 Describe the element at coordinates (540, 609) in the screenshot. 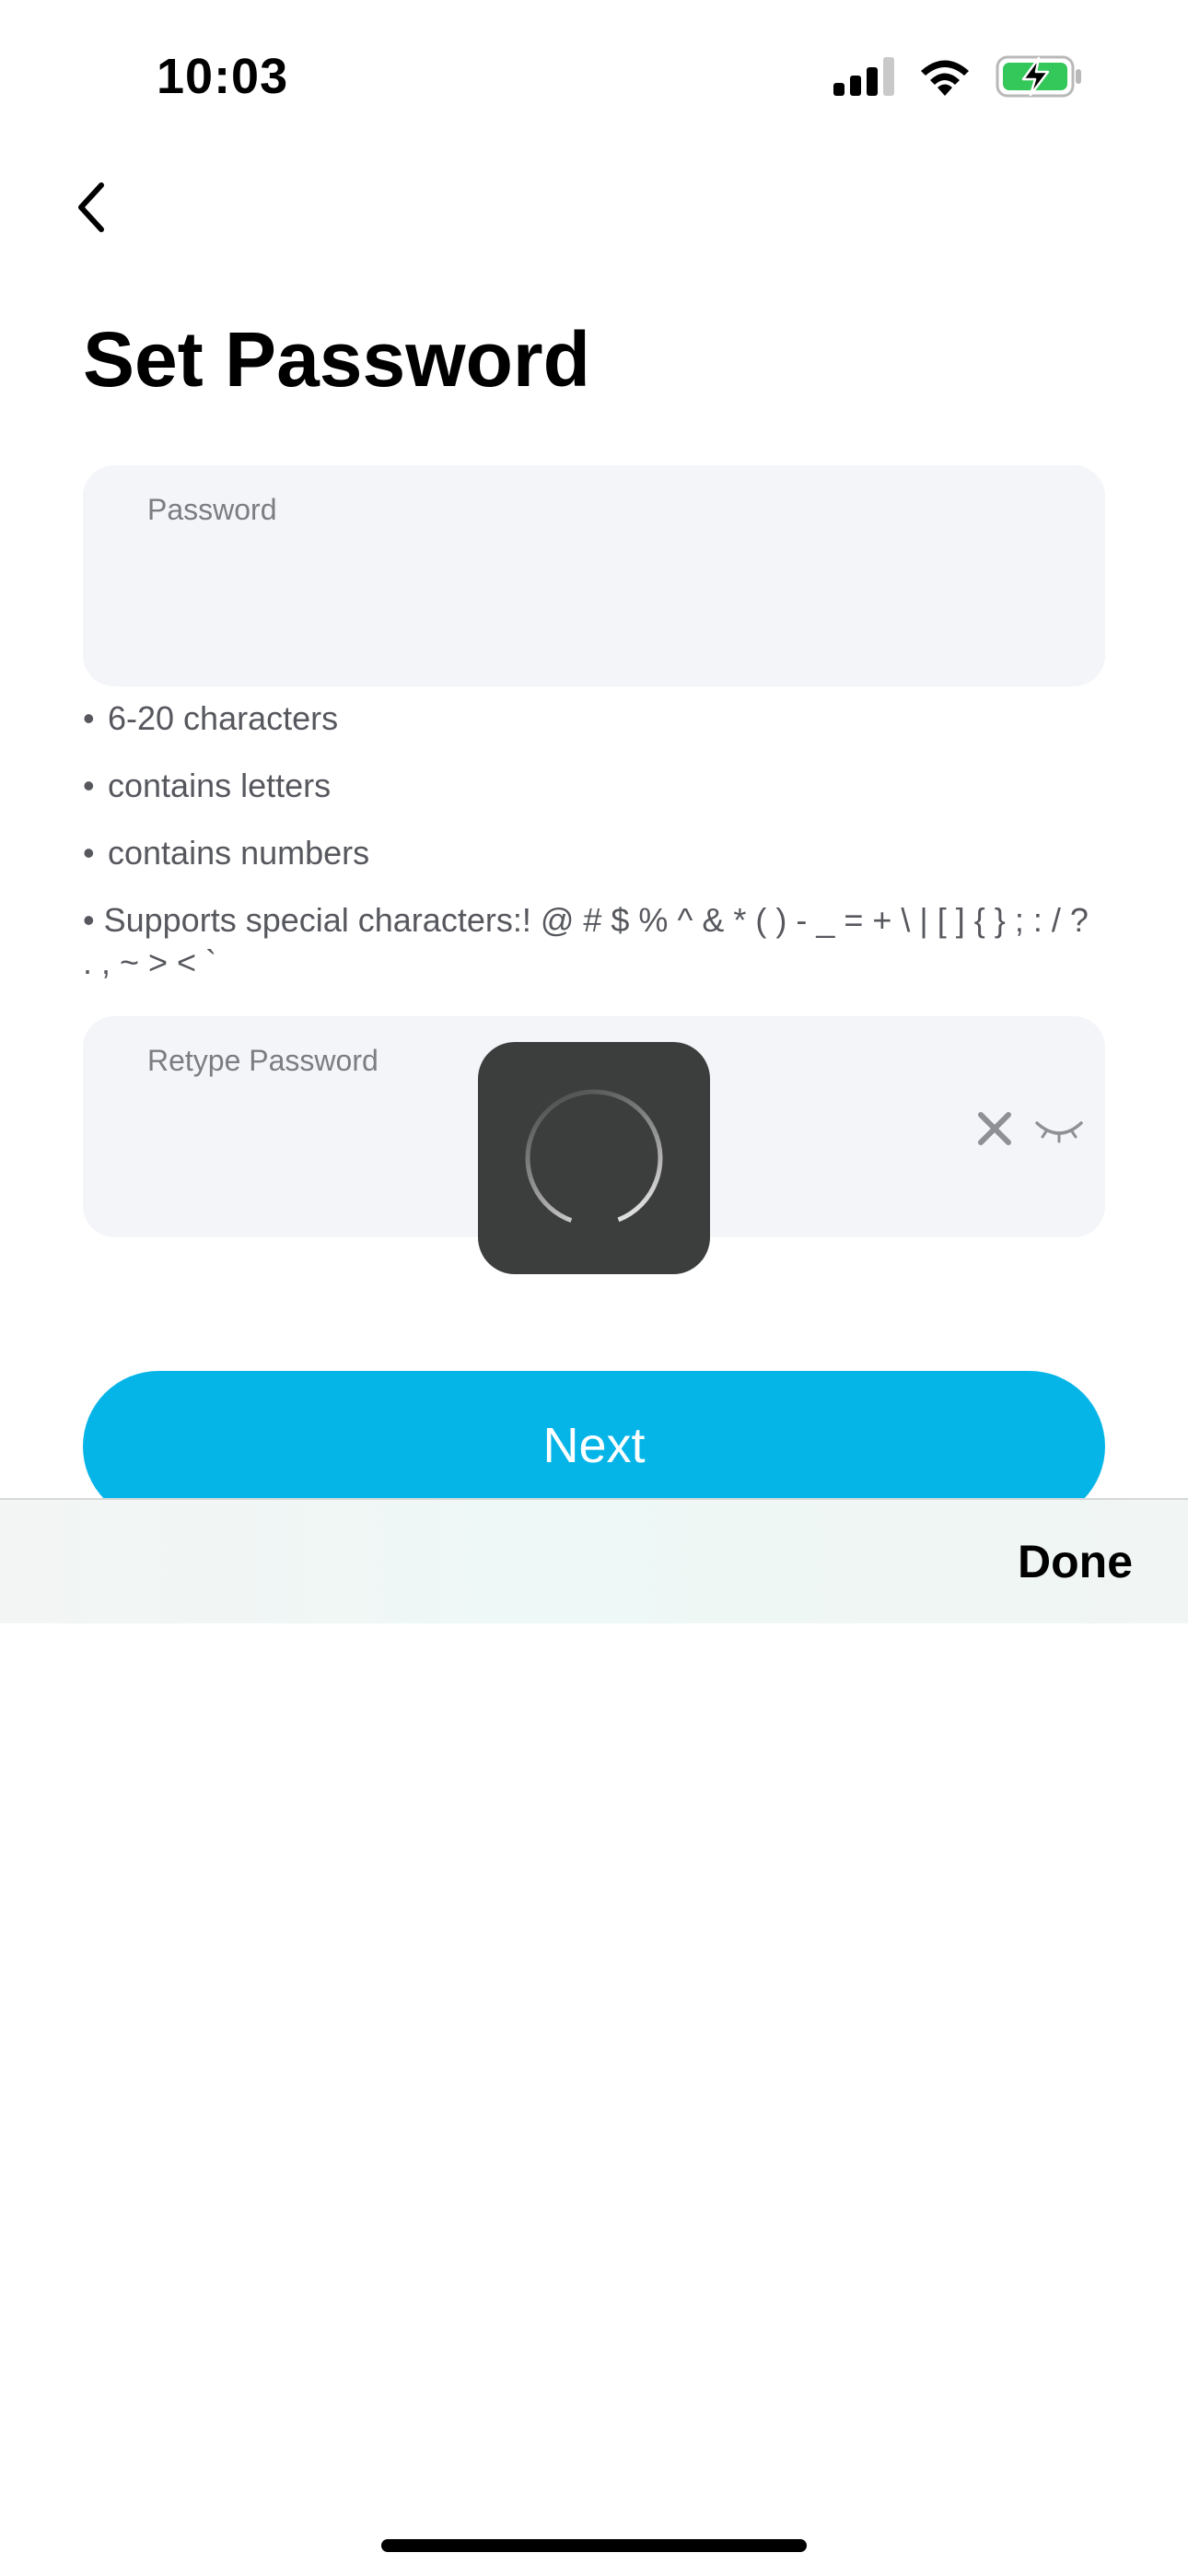

I see `password-input` at that location.